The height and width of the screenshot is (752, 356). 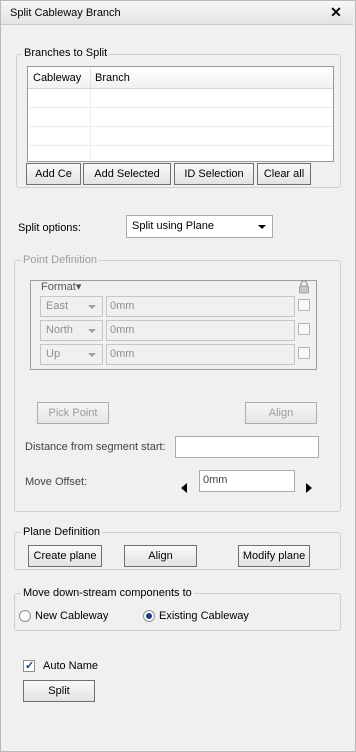 What do you see at coordinates (66, 53) in the screenshot?
I see `branches-group-title: Branches to Split` at bounding box center [66, 53].